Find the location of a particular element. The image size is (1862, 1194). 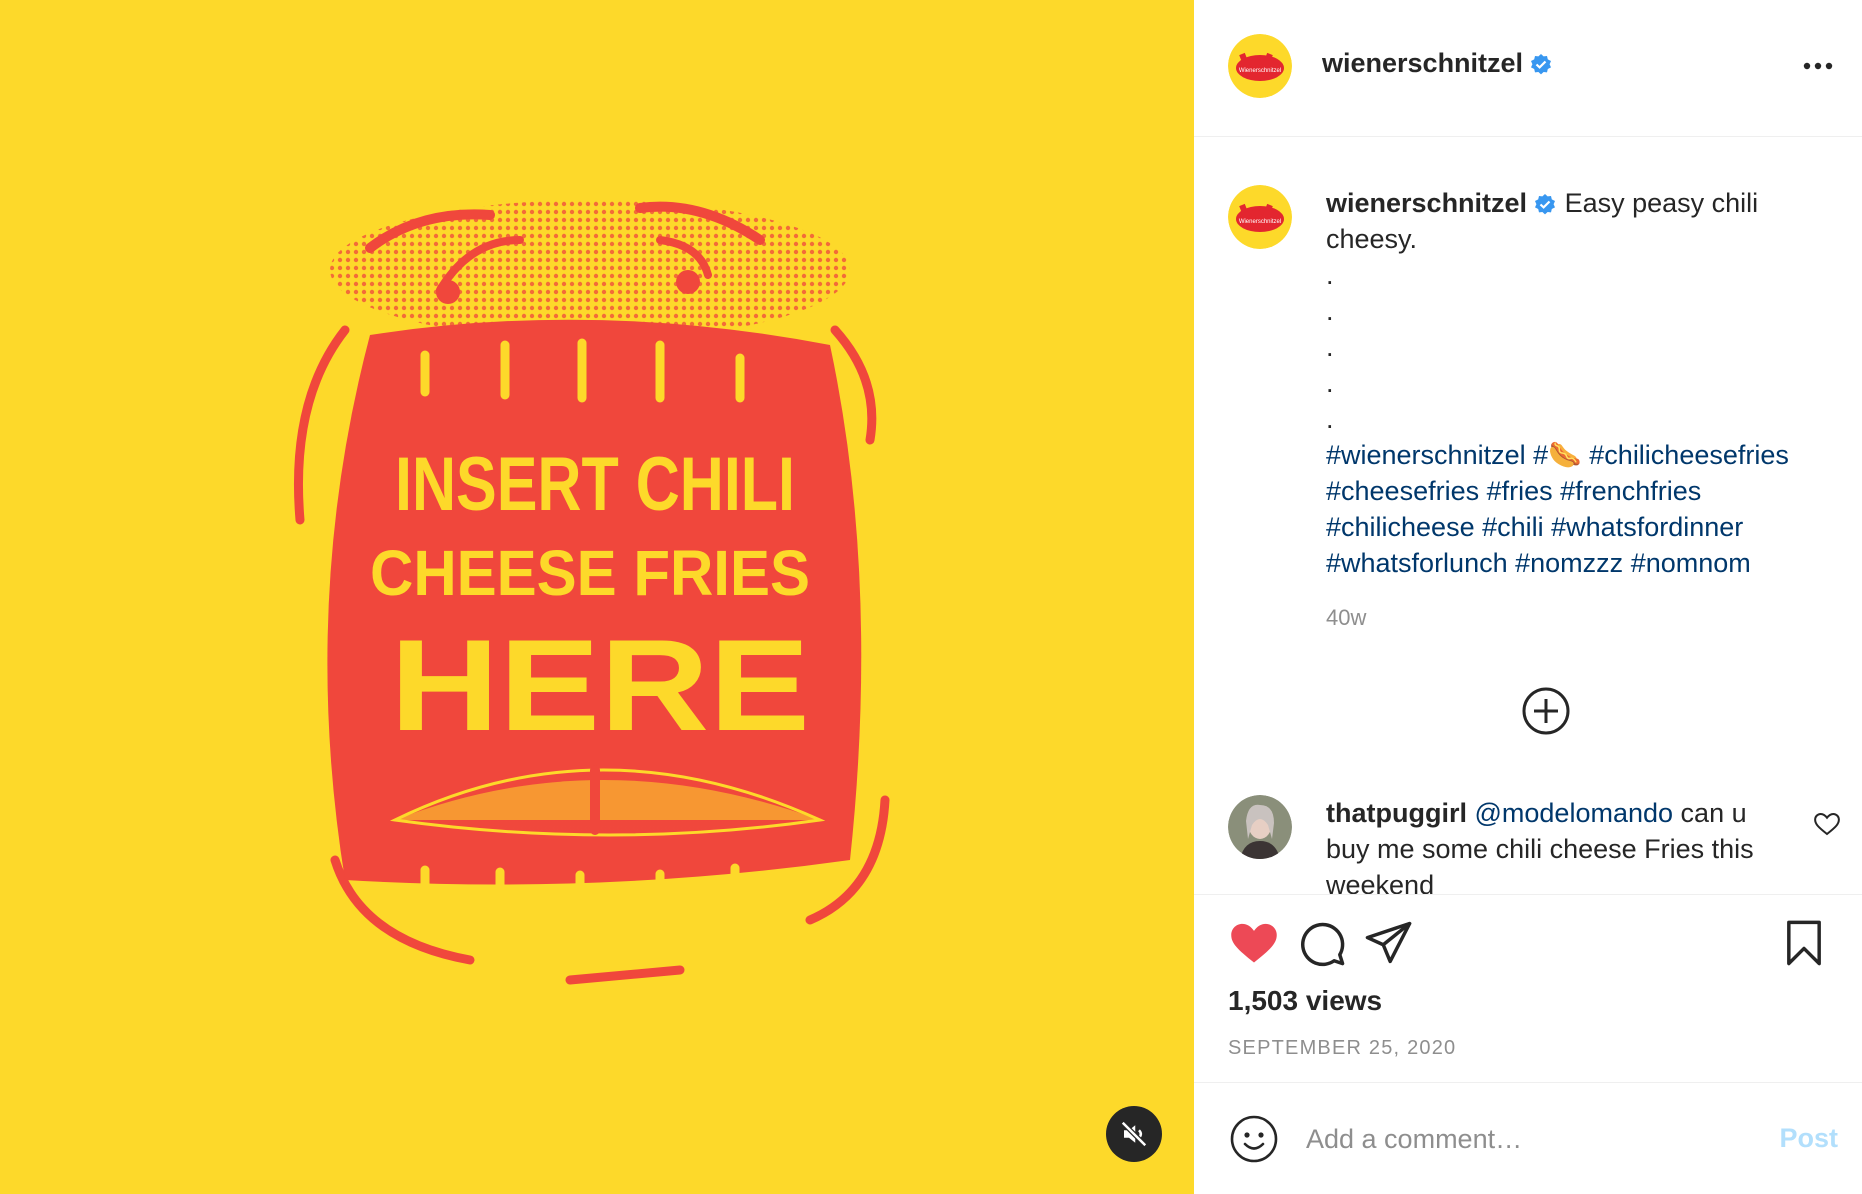

hashtag-link: #fries is located at coordinates (1520, 491).